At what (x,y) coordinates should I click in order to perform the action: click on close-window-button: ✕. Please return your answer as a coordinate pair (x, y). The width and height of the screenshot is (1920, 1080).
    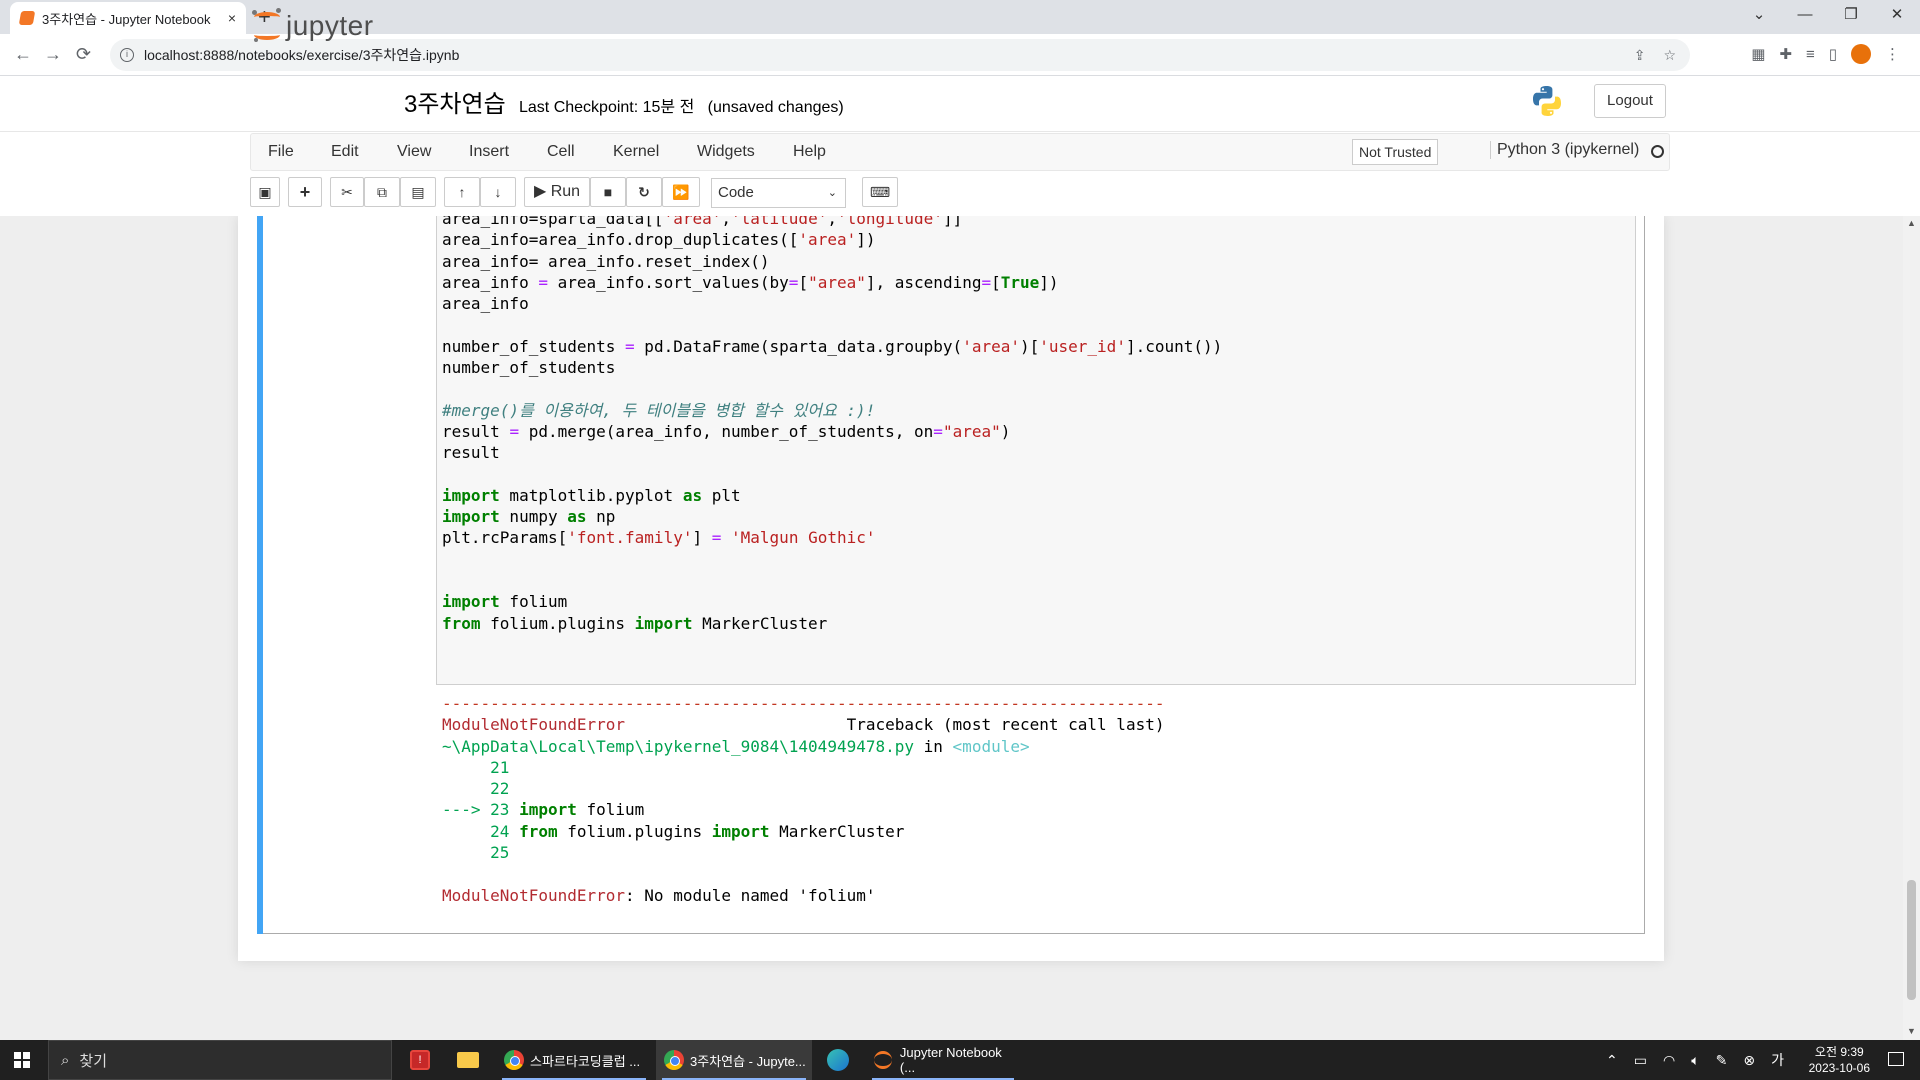
    Looking at the image, I should click on (1897, 15).